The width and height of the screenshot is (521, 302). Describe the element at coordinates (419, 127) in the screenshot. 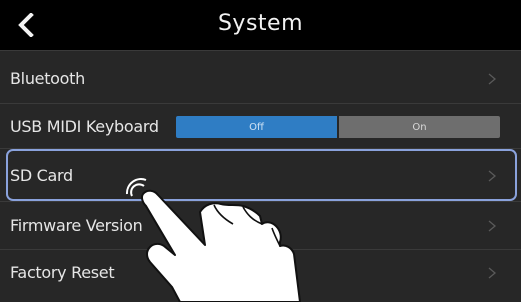

I see `toggle-on-option: On` at that location.